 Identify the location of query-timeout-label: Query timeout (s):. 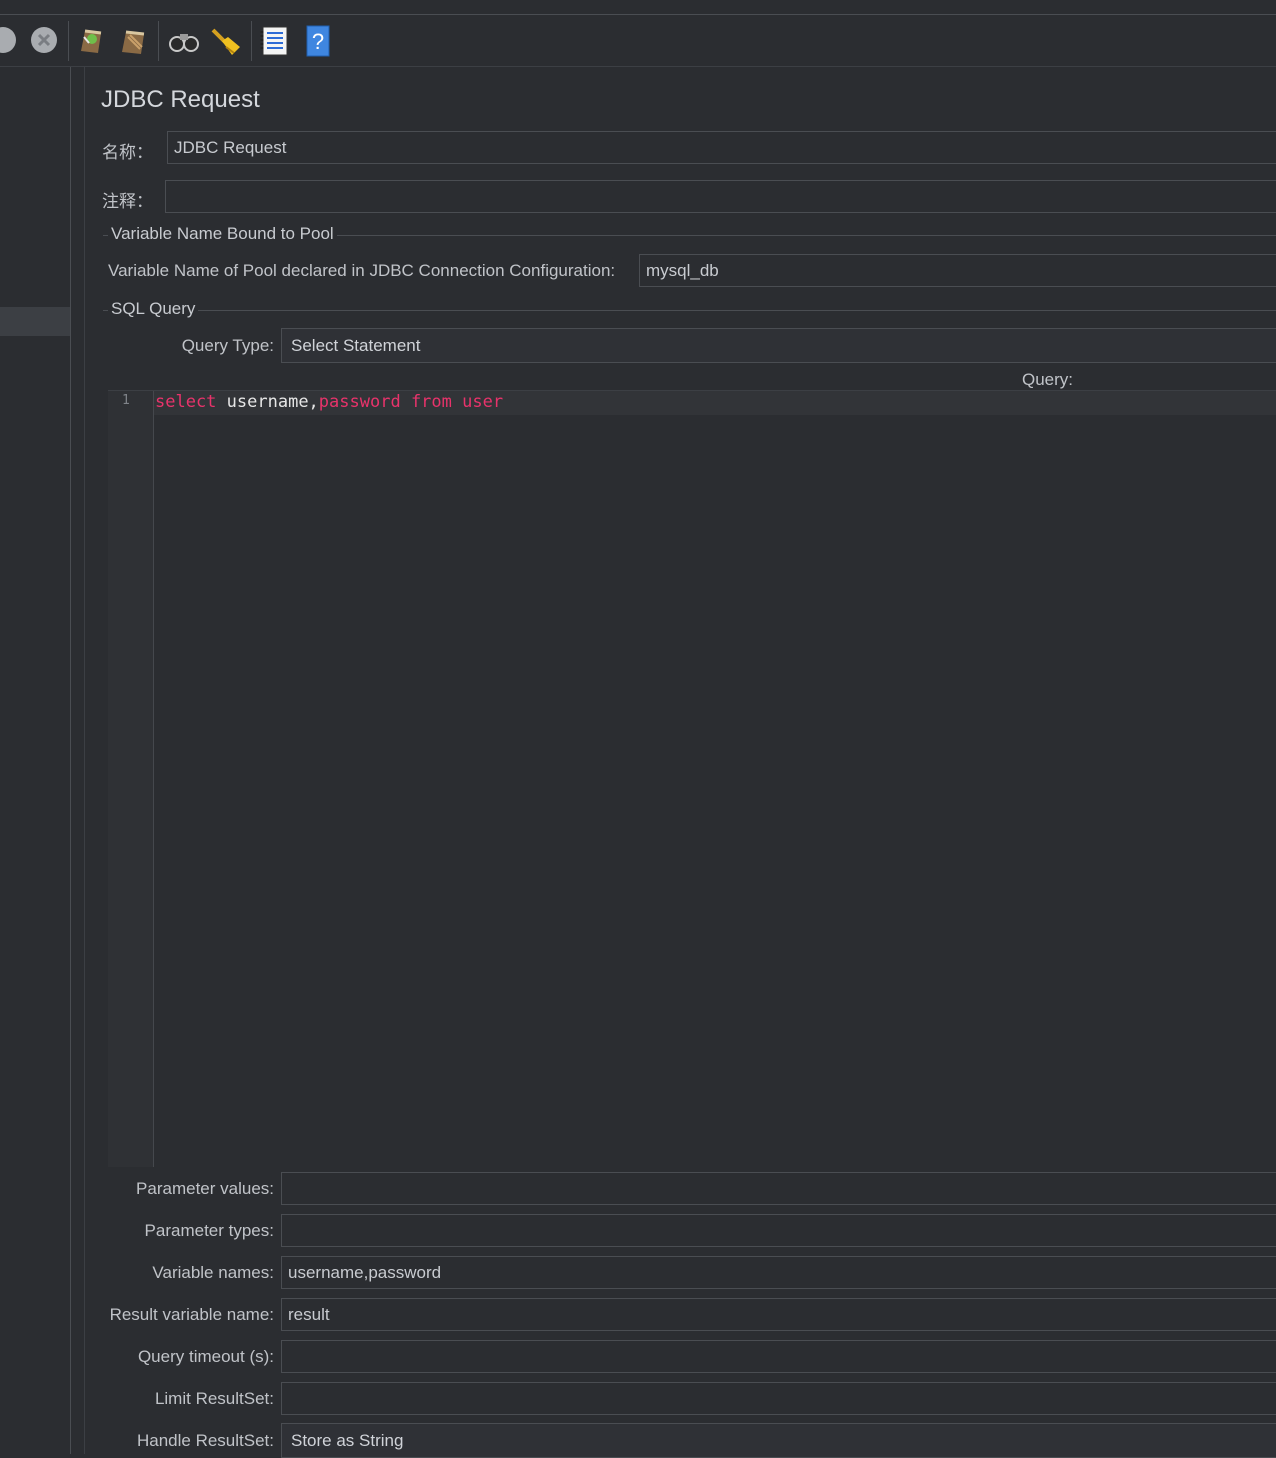
(205, 1356).